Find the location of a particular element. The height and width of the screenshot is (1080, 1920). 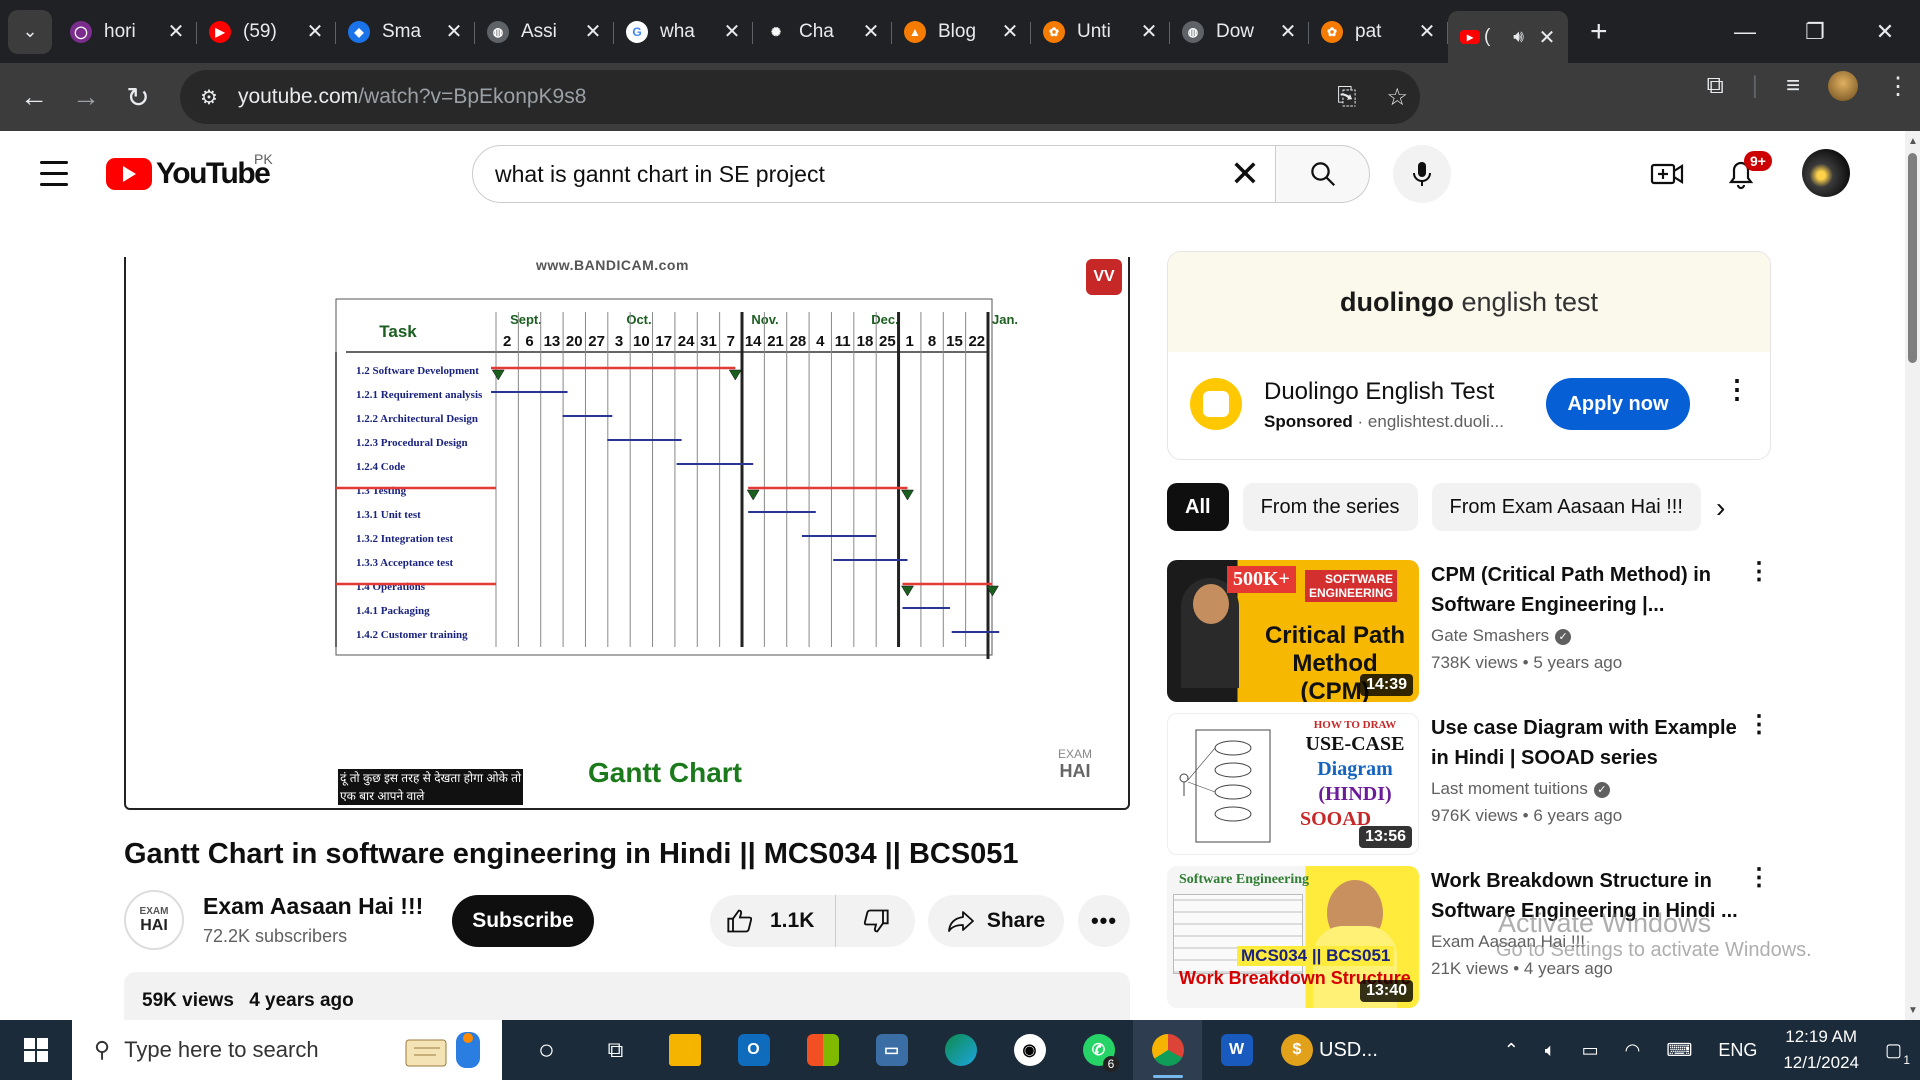

browser-tab: ▶ (59) ✕ is located at coordinates (266, 32).